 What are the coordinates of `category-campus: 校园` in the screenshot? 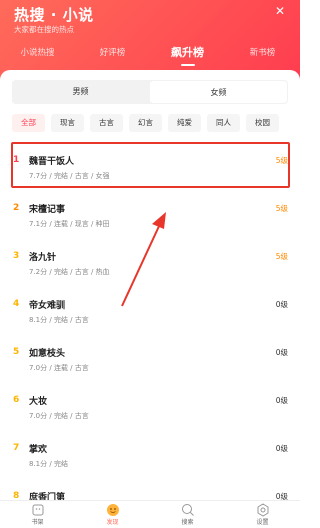 It's located at (262, 123).